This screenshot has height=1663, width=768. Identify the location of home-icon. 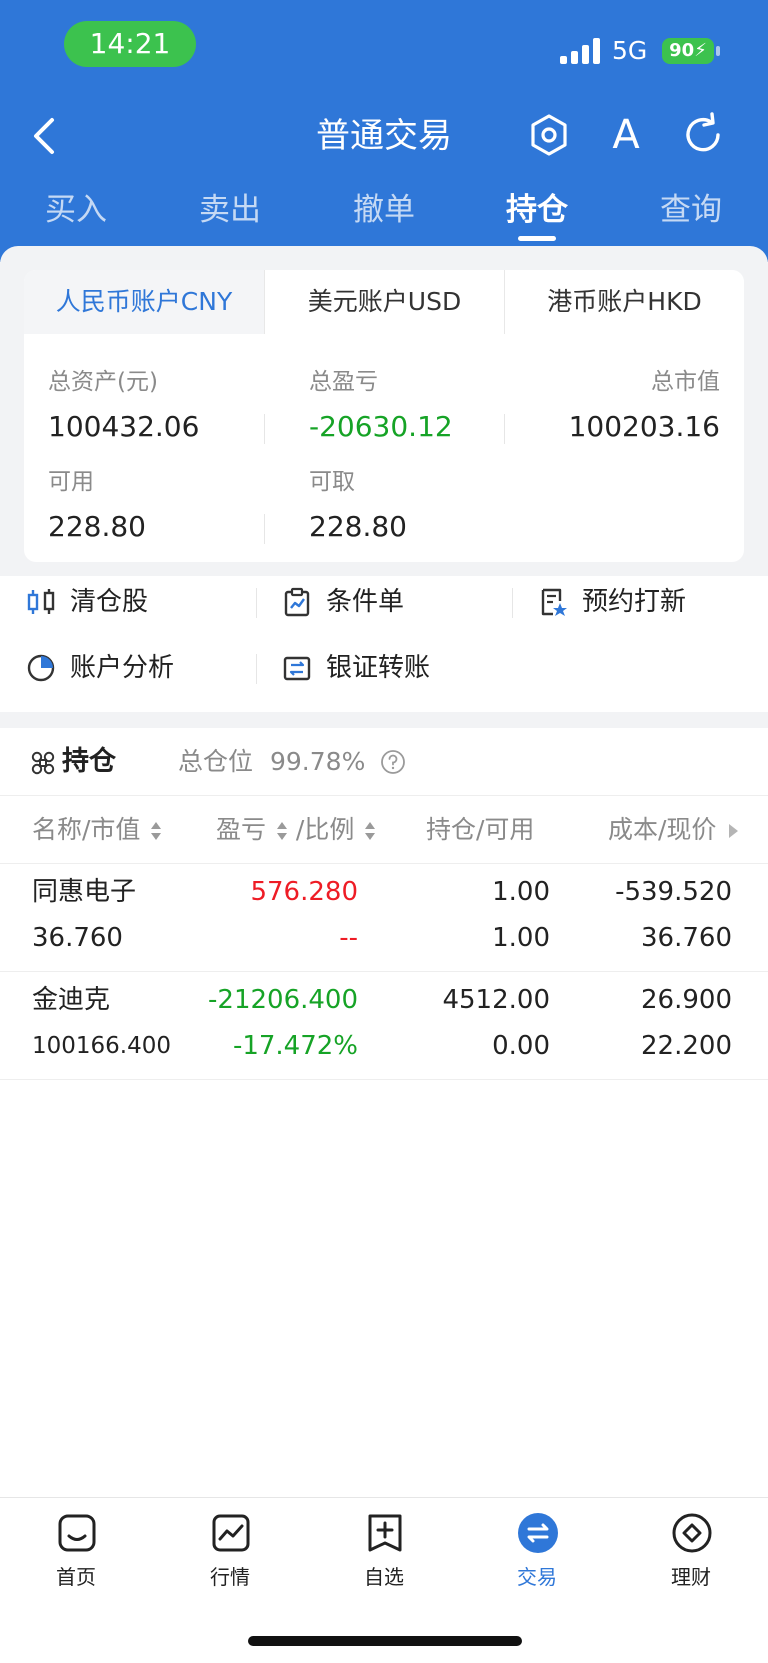
(77, 1533).